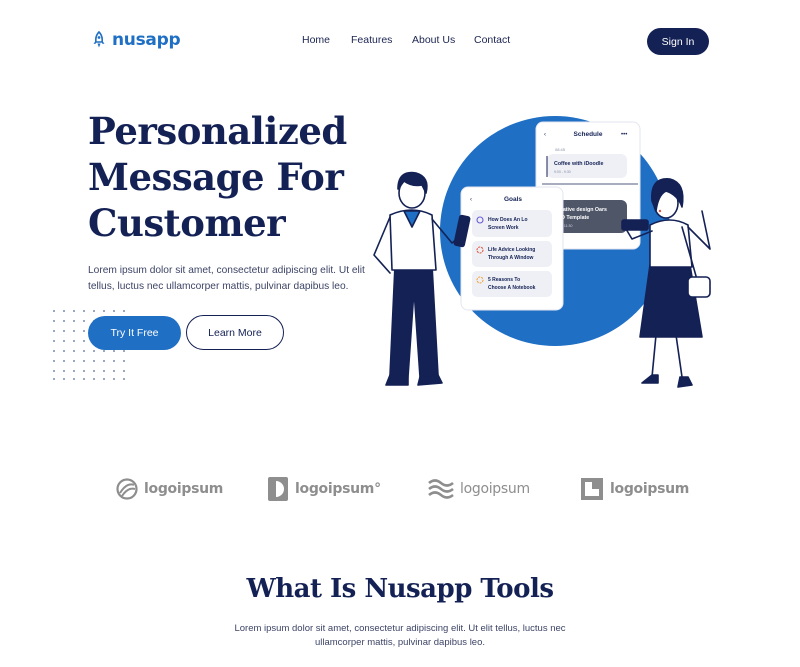 This screenshot has height=667, width=800. What do you see at coordinates (492, 40) in the screenshot?
I see `nav-link-contact: Contact` at bounding box center [492, 40].